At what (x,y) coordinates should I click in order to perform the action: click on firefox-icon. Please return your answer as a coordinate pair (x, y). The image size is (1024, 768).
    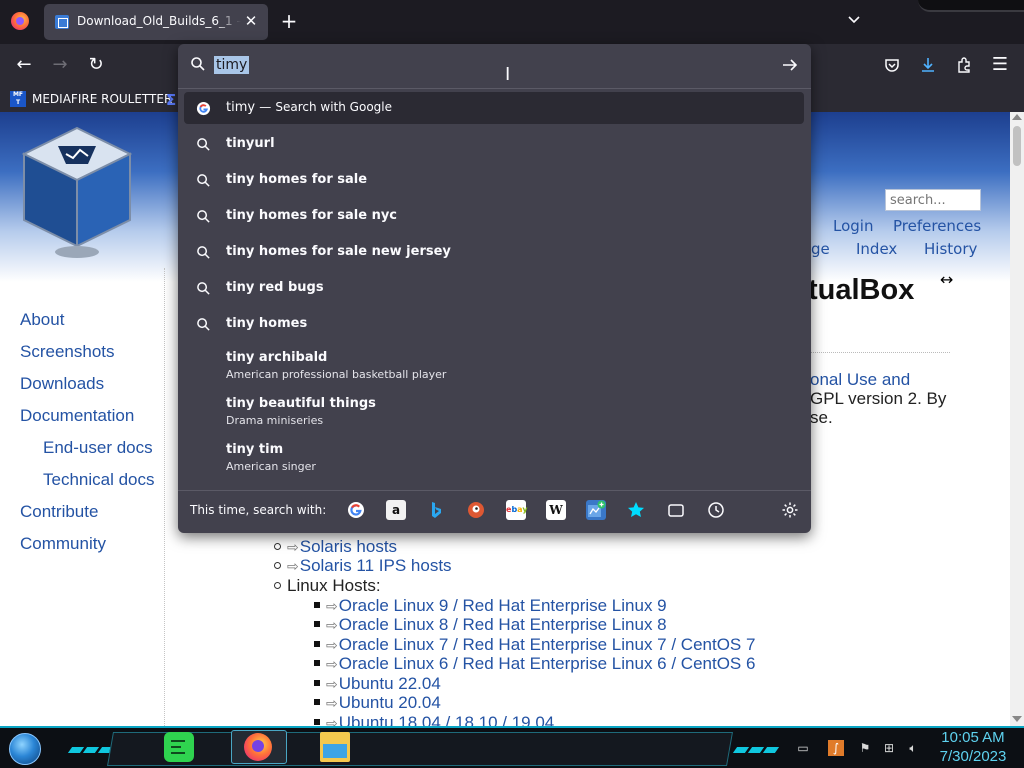
    Looking at the image, I should click on (258, 747).